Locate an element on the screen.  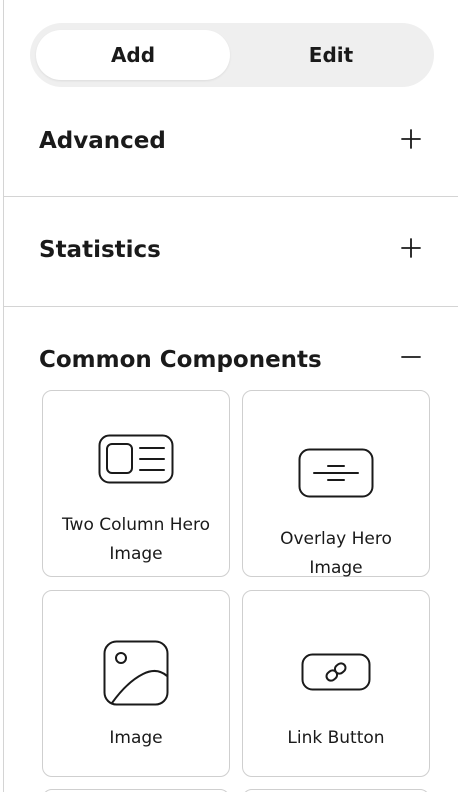
image-icon is located at coordinates (136, 675).